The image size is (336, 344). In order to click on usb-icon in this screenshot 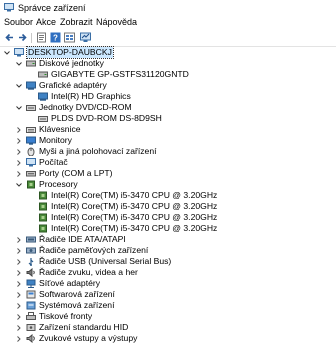, I will do `click(31, 262)`.